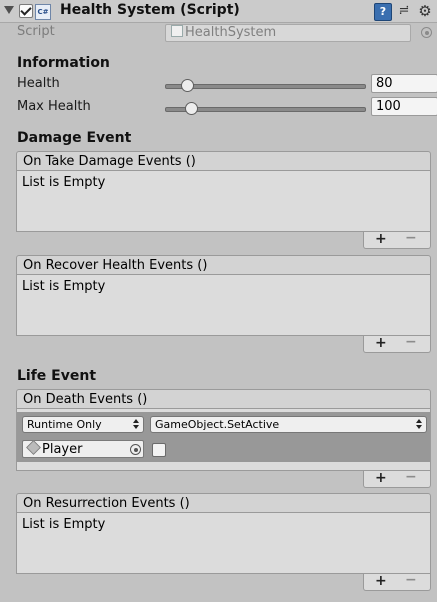 The width and height of the screenshot is (437, 602). Describe the element at coordinates (381, 343) in the screenshot. I see `recover-health-add-button: +` at that location.